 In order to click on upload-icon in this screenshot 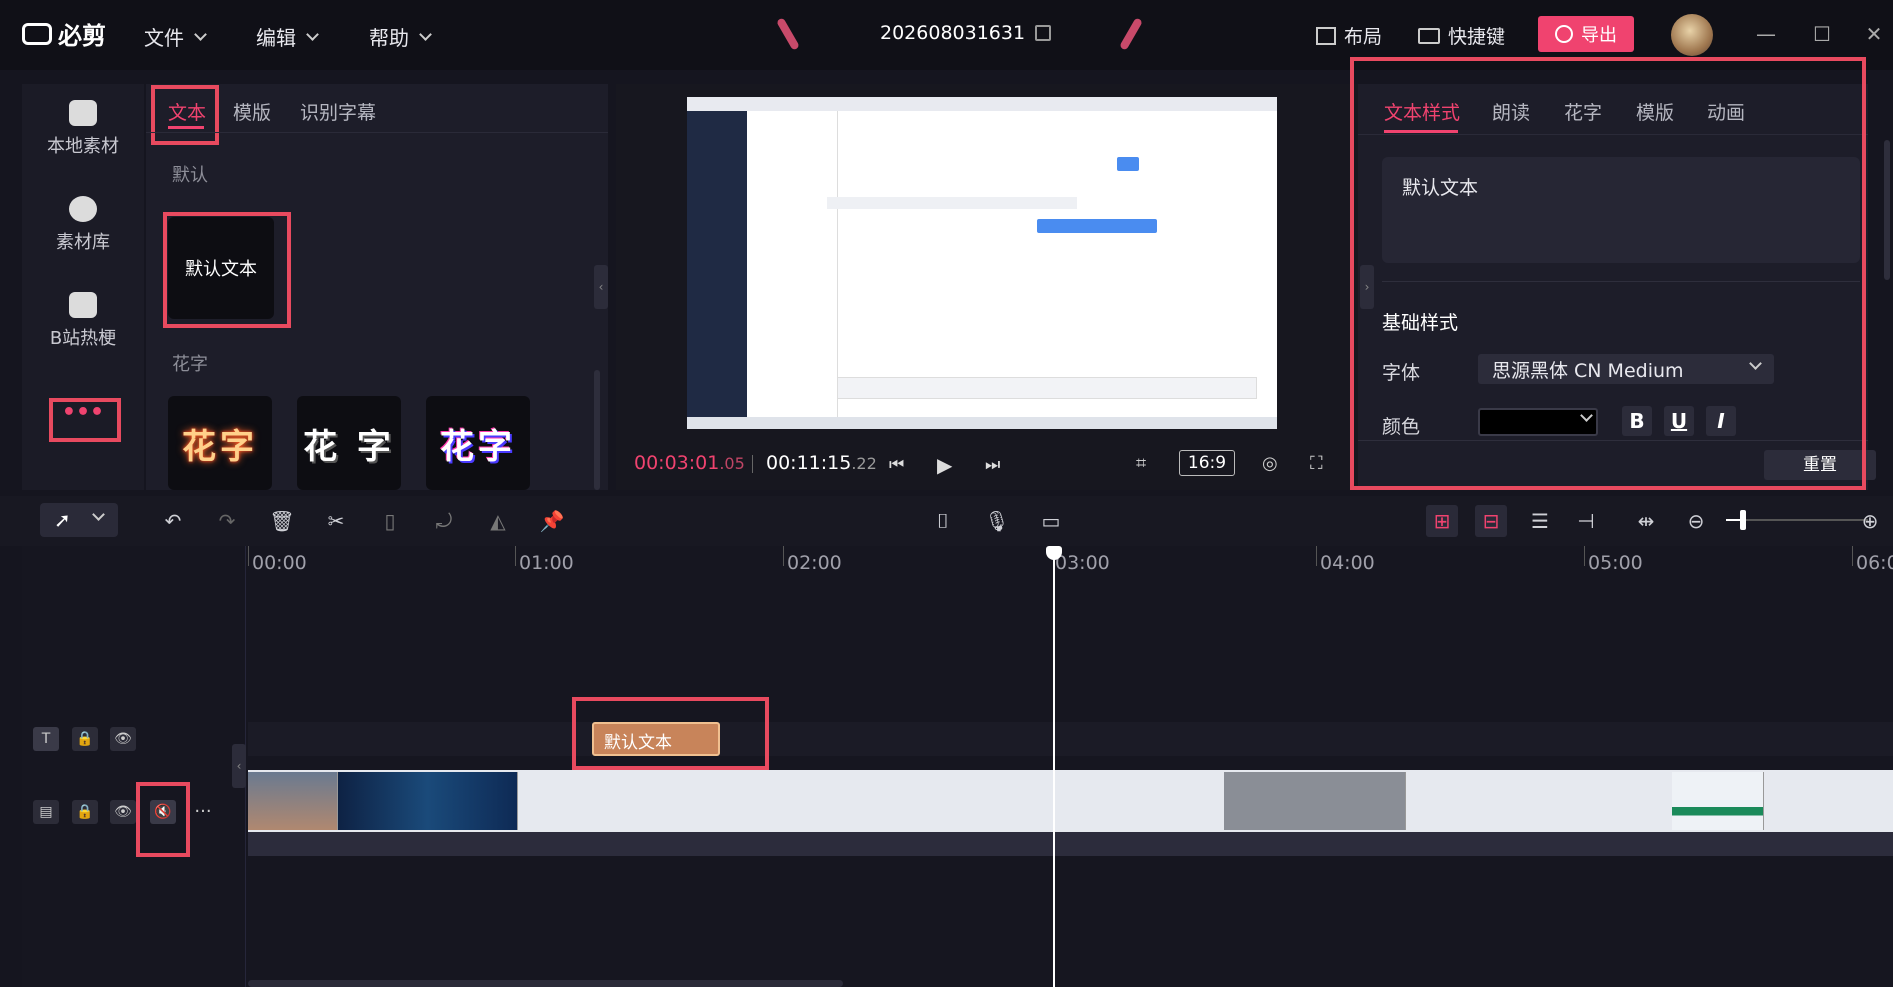, I will do `click(1564, 34)`.